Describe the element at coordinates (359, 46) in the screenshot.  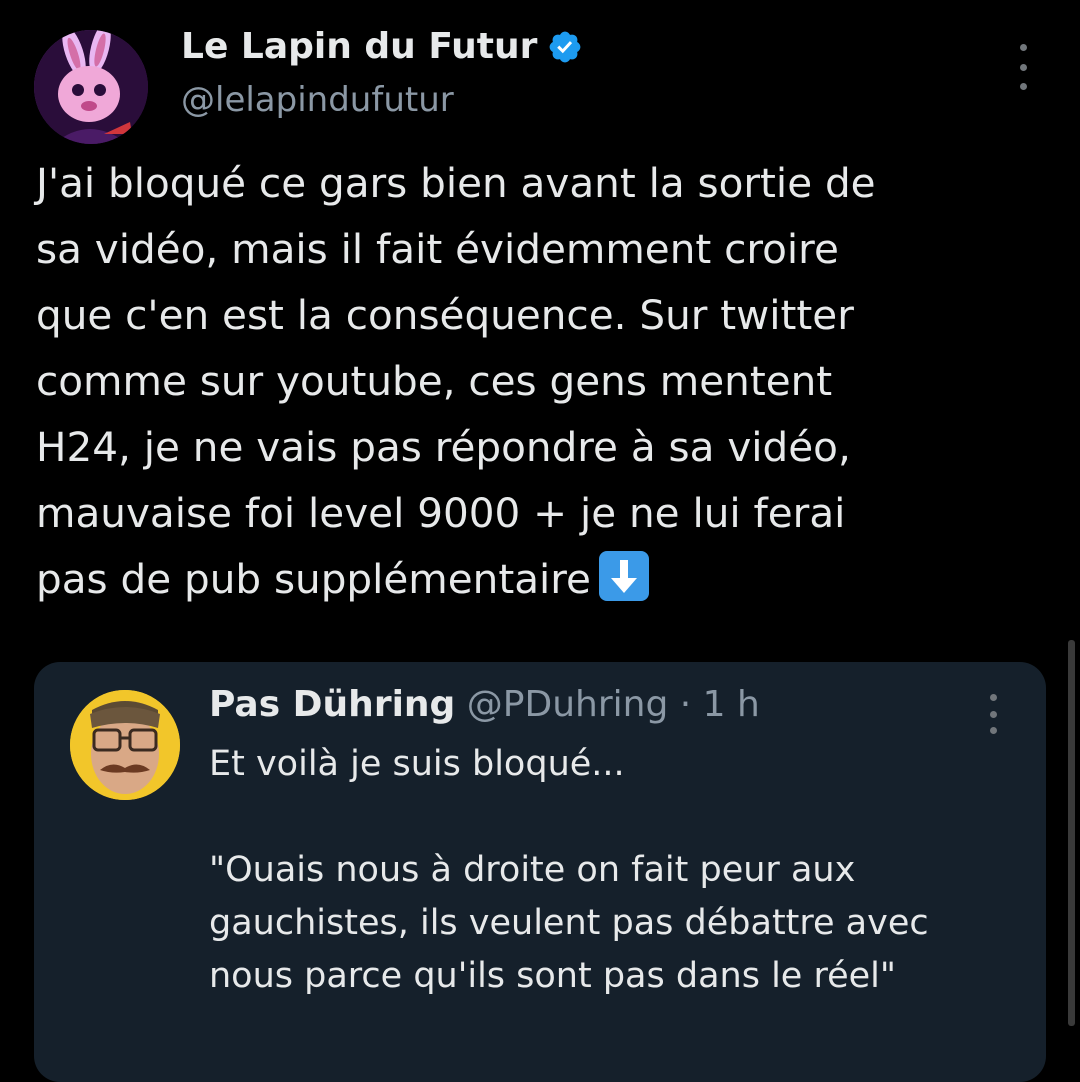
I see `author-display-name: Le Lapin du Futur` at that location.